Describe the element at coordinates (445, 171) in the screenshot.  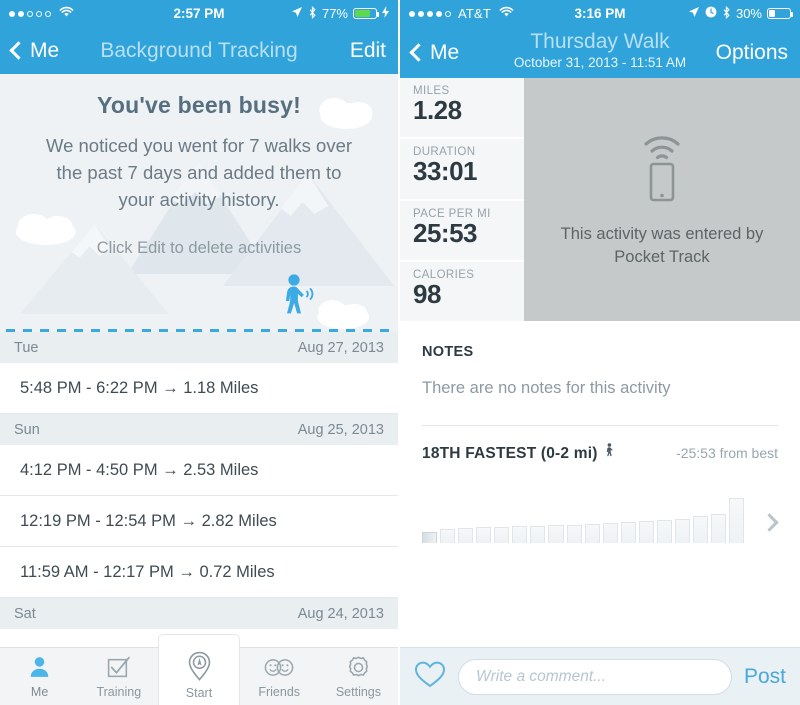
I see `stat-value: 33:01` at that location.